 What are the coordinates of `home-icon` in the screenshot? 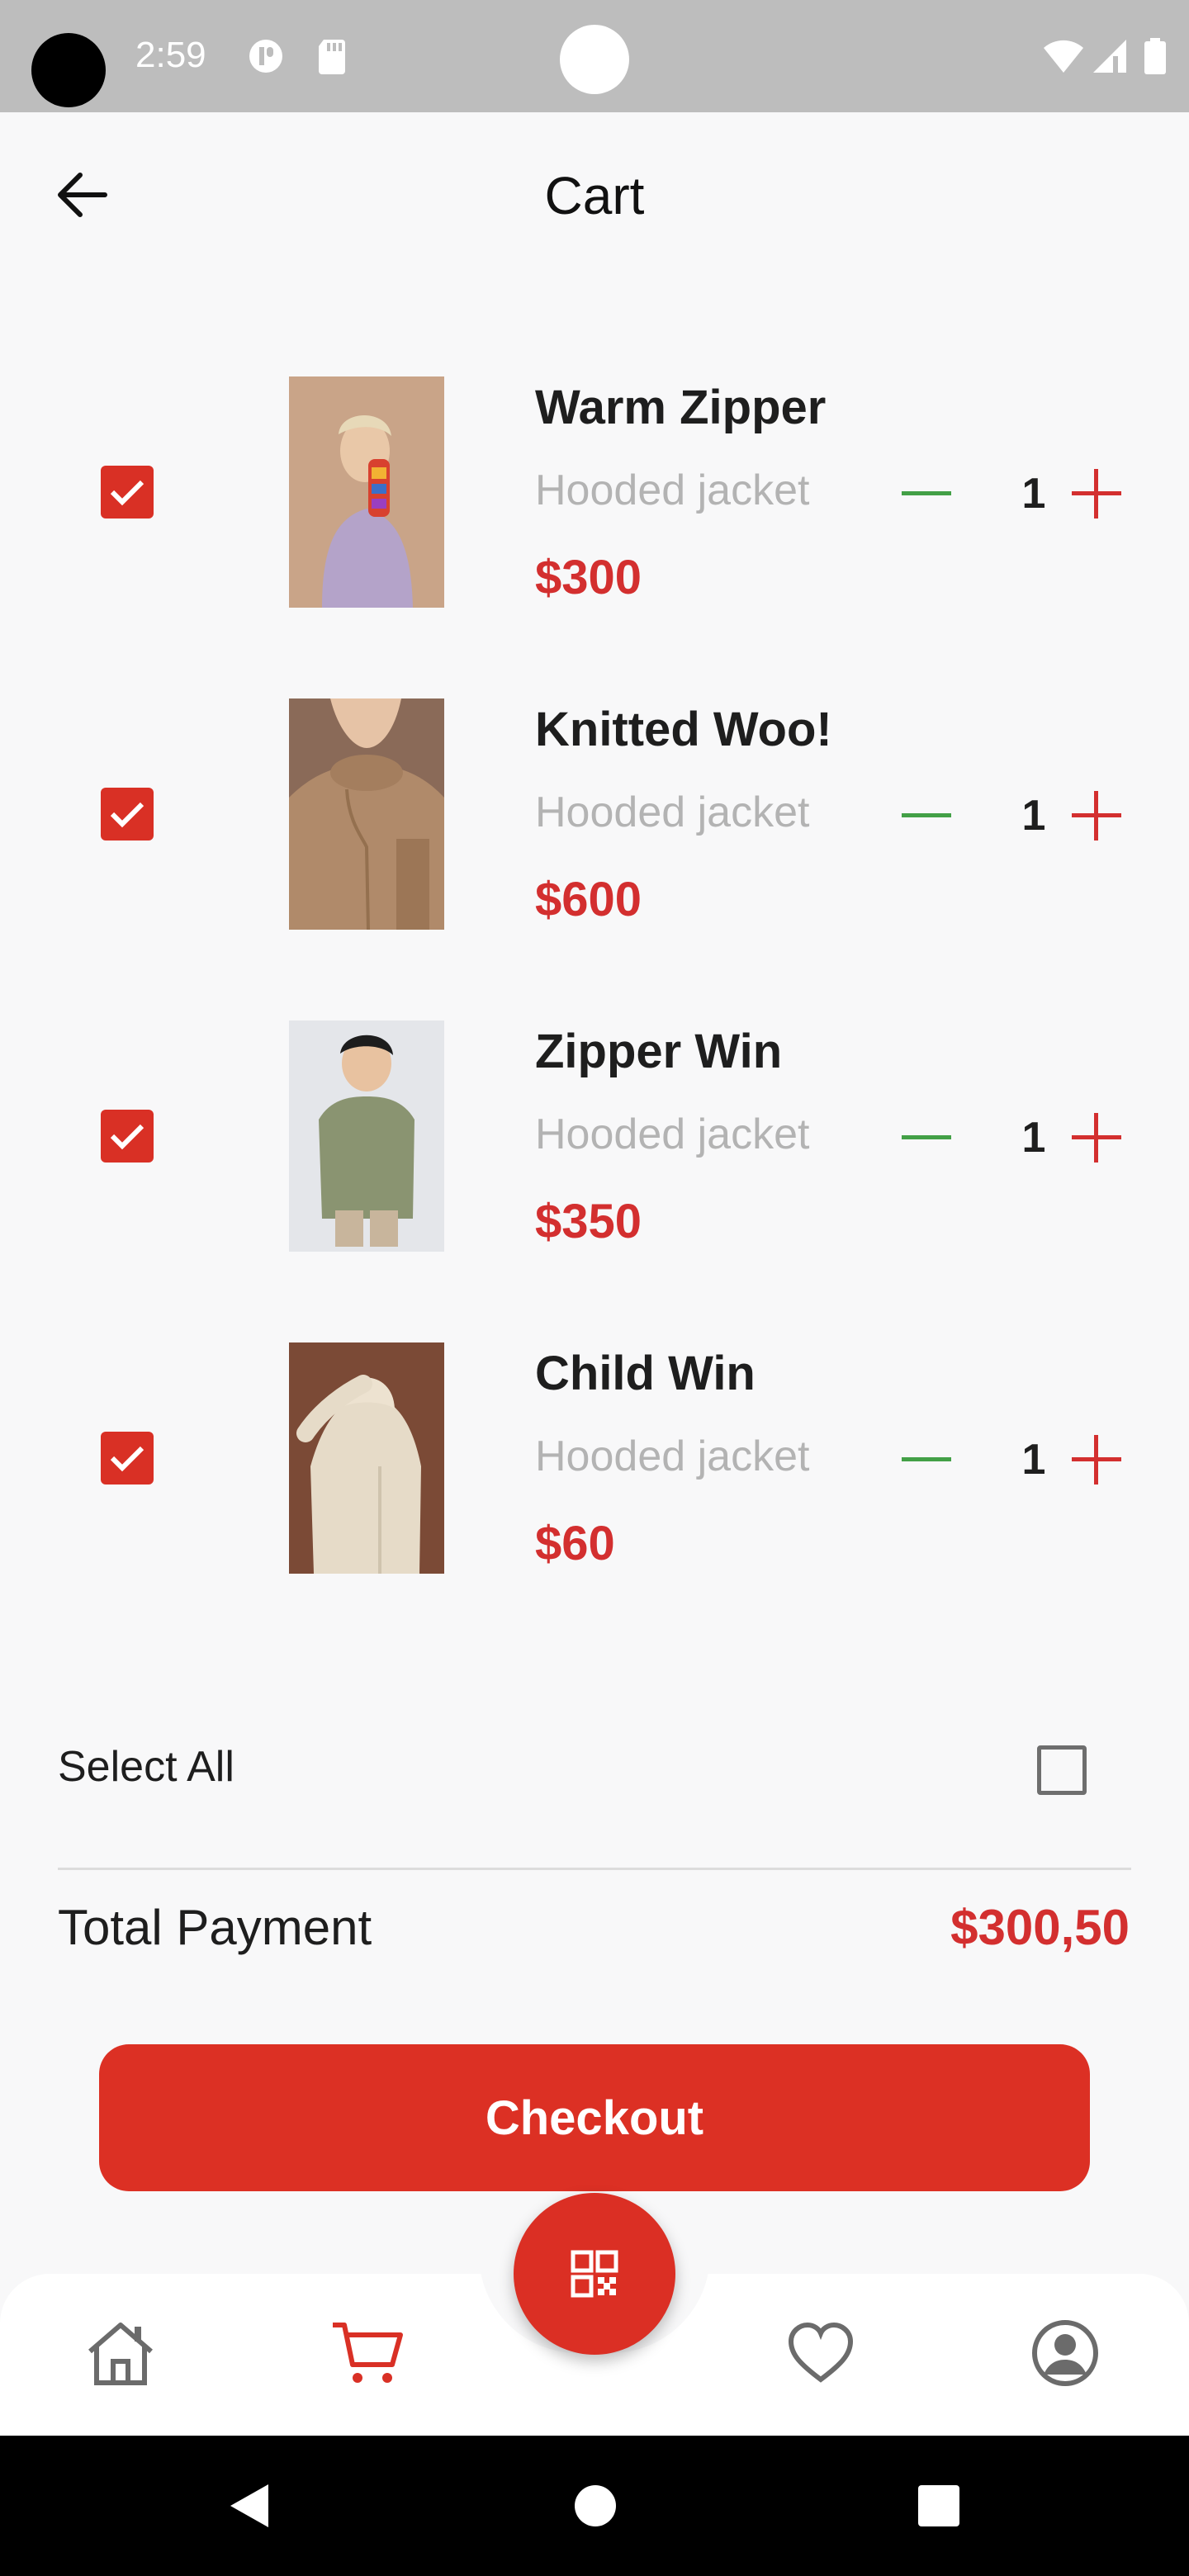 It's located at (120, 2354).